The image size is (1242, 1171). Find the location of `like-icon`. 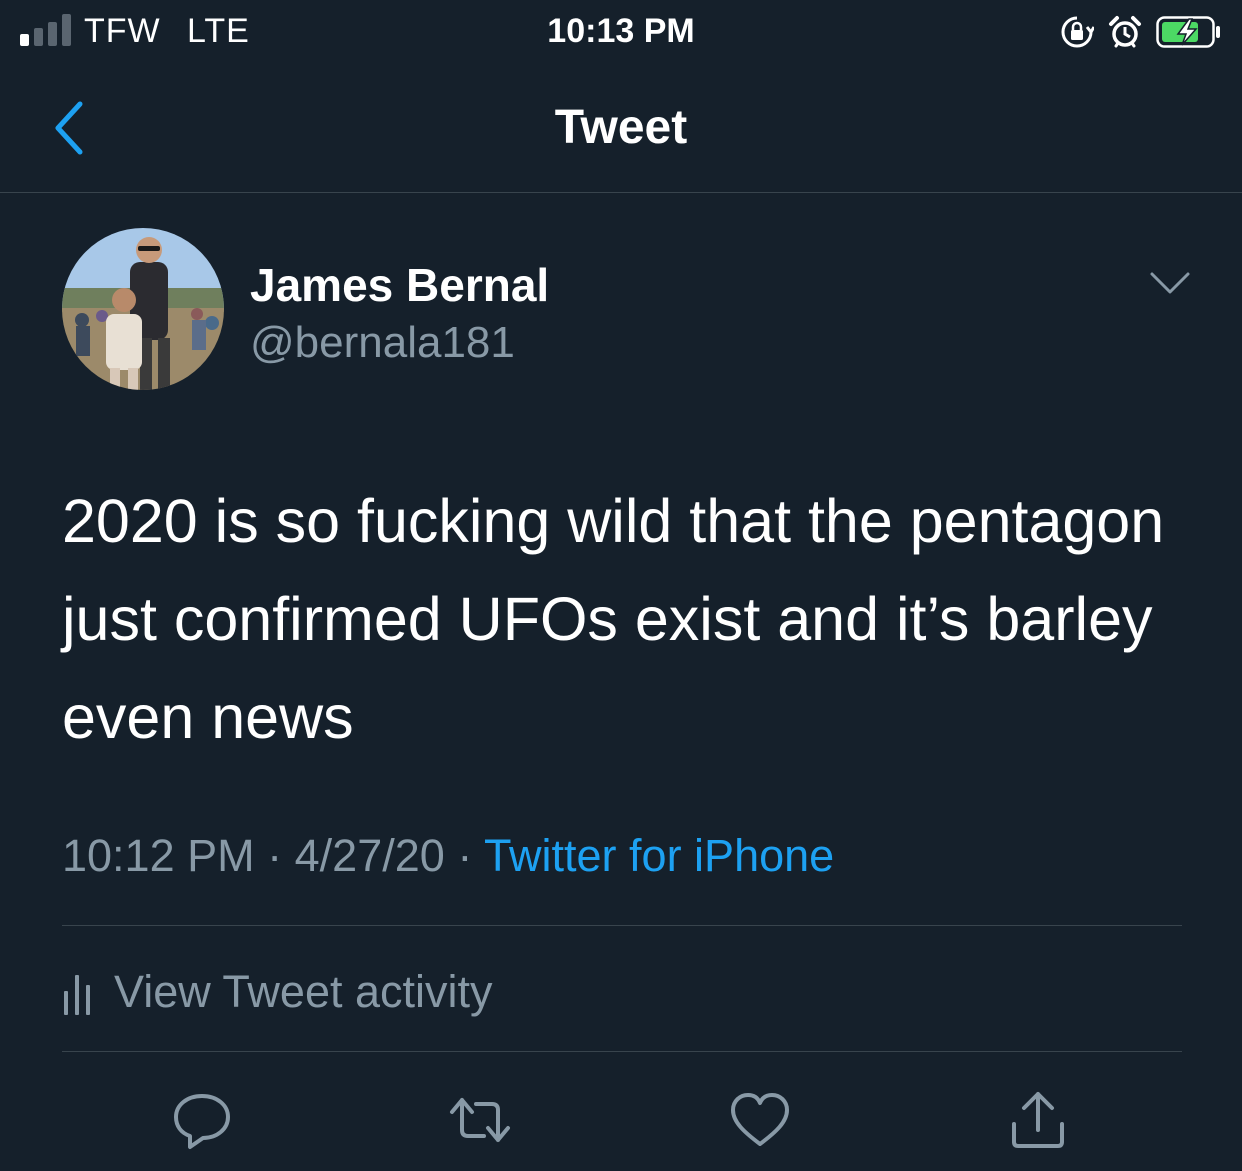

like-icon is located at coordinates (760, 1120).